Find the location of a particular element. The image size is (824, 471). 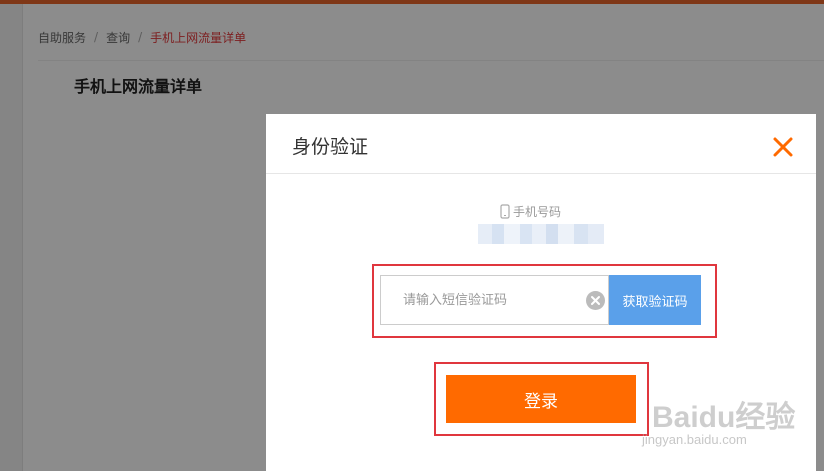

verification-code-row: 获取验证码 is located at coordinates (540, 300).